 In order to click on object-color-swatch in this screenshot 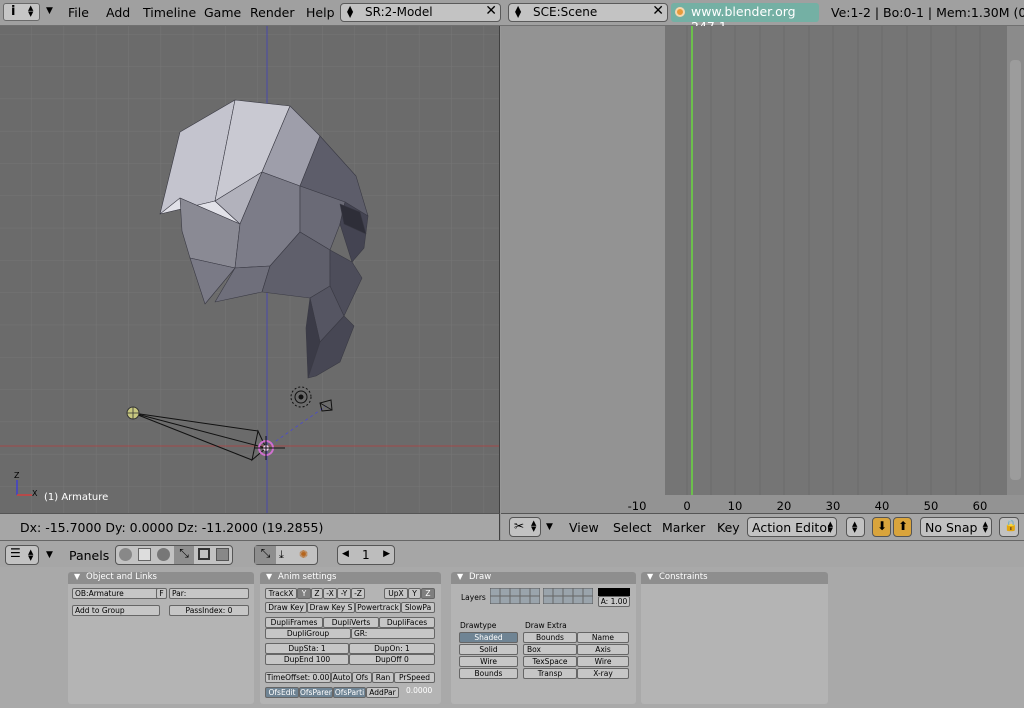, I will do `click(614, 592)`.